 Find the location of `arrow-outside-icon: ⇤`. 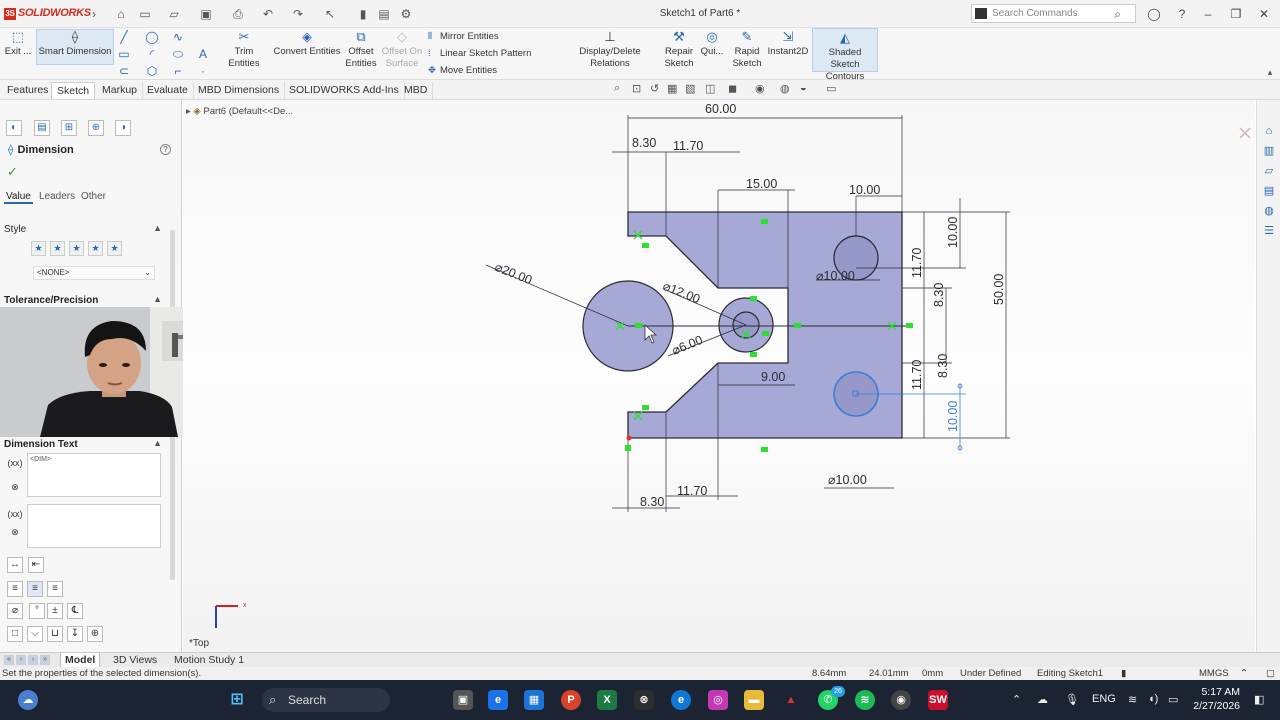

arrow-outside-icon: ⇤ is located at coordinates (36, 565).